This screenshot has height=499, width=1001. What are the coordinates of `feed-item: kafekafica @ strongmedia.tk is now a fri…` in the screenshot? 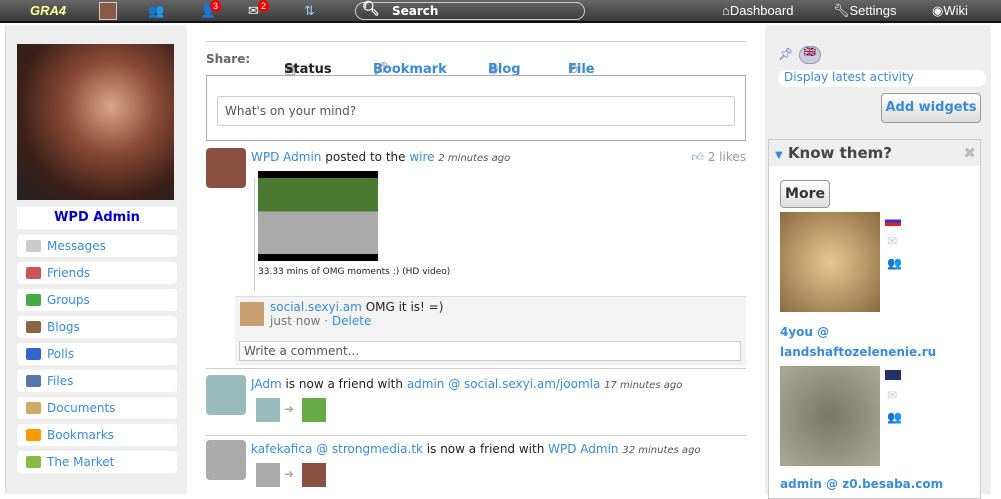 It's located at (476, 467).